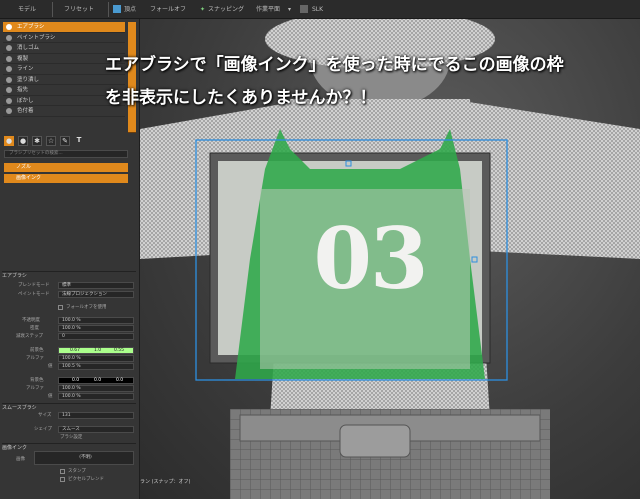 The height and width of the screenshot is (499, 640). Describe the element at coordinates (96, 328) in the screenshot. I see `density-field: 100.0 %` at that location.